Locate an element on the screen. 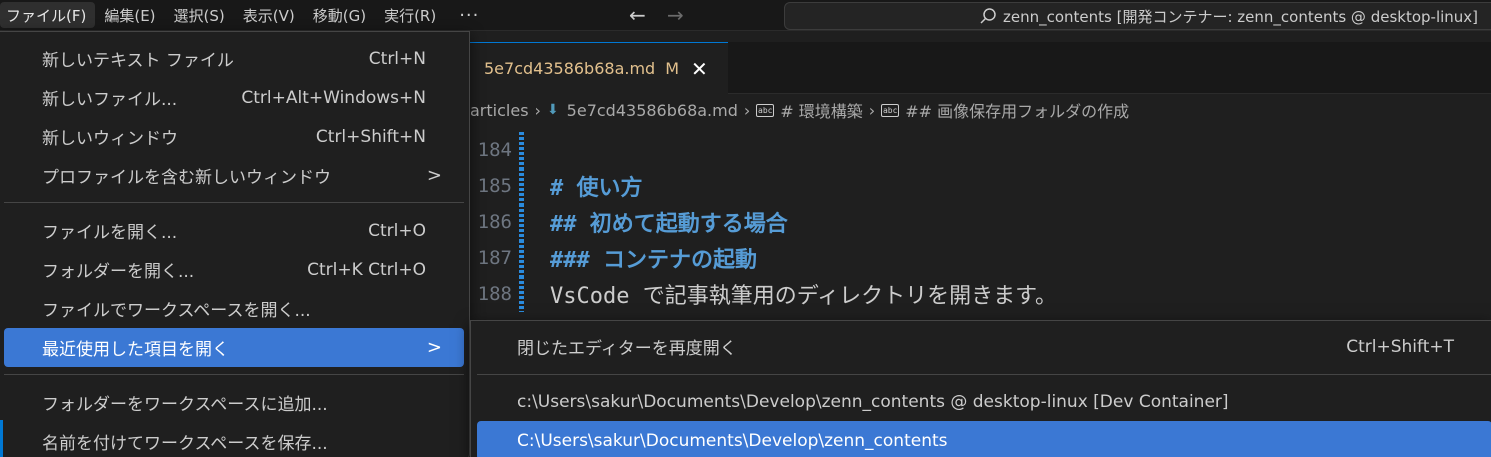  code-line: 184 is located at coordinates (980, 150).